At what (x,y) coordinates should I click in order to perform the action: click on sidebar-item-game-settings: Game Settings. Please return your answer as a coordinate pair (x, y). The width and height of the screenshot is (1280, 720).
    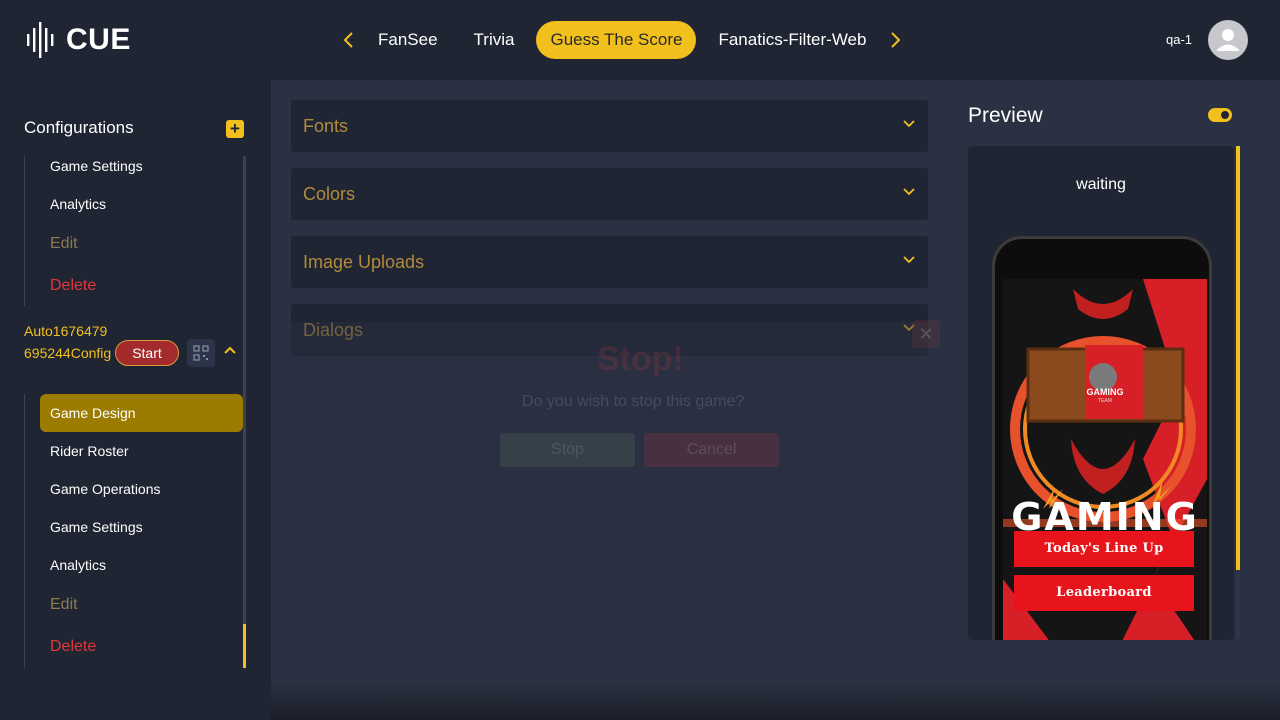
    Looking at the image, I should click on (96, 166).